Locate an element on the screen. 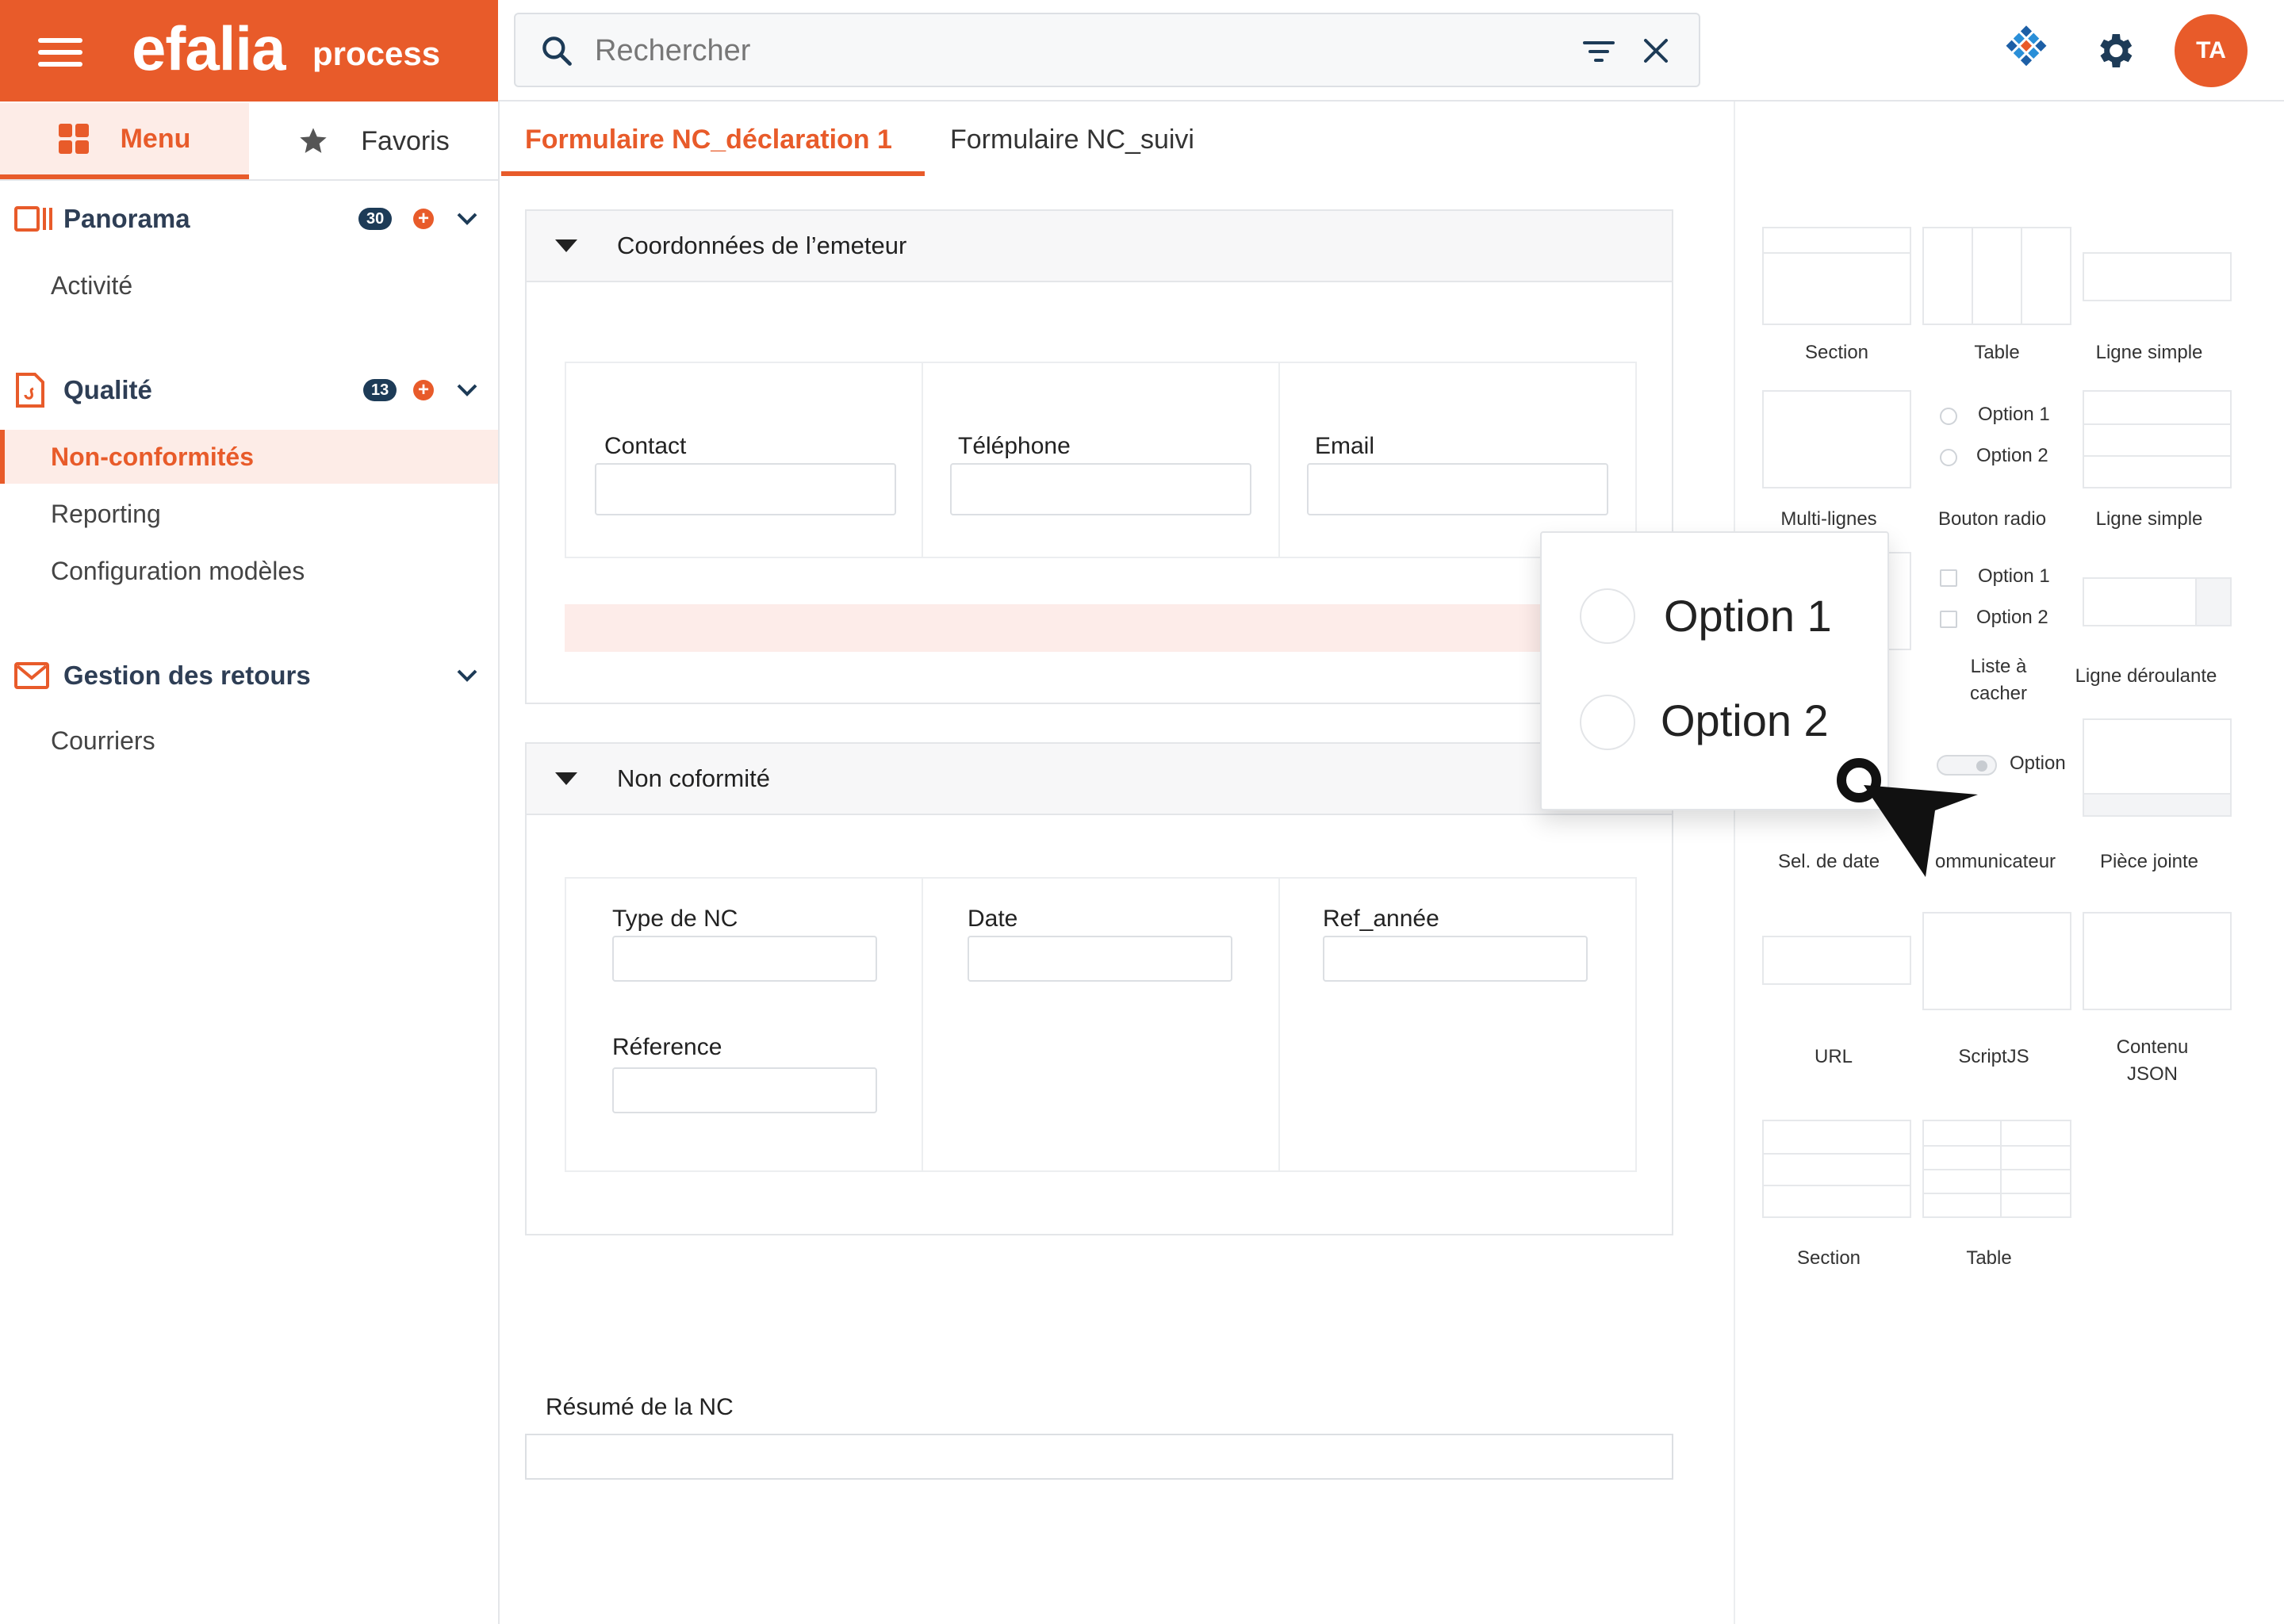 This screenshot has width=2284, height=1624. palette-table is located at coordinates (1996, 276).